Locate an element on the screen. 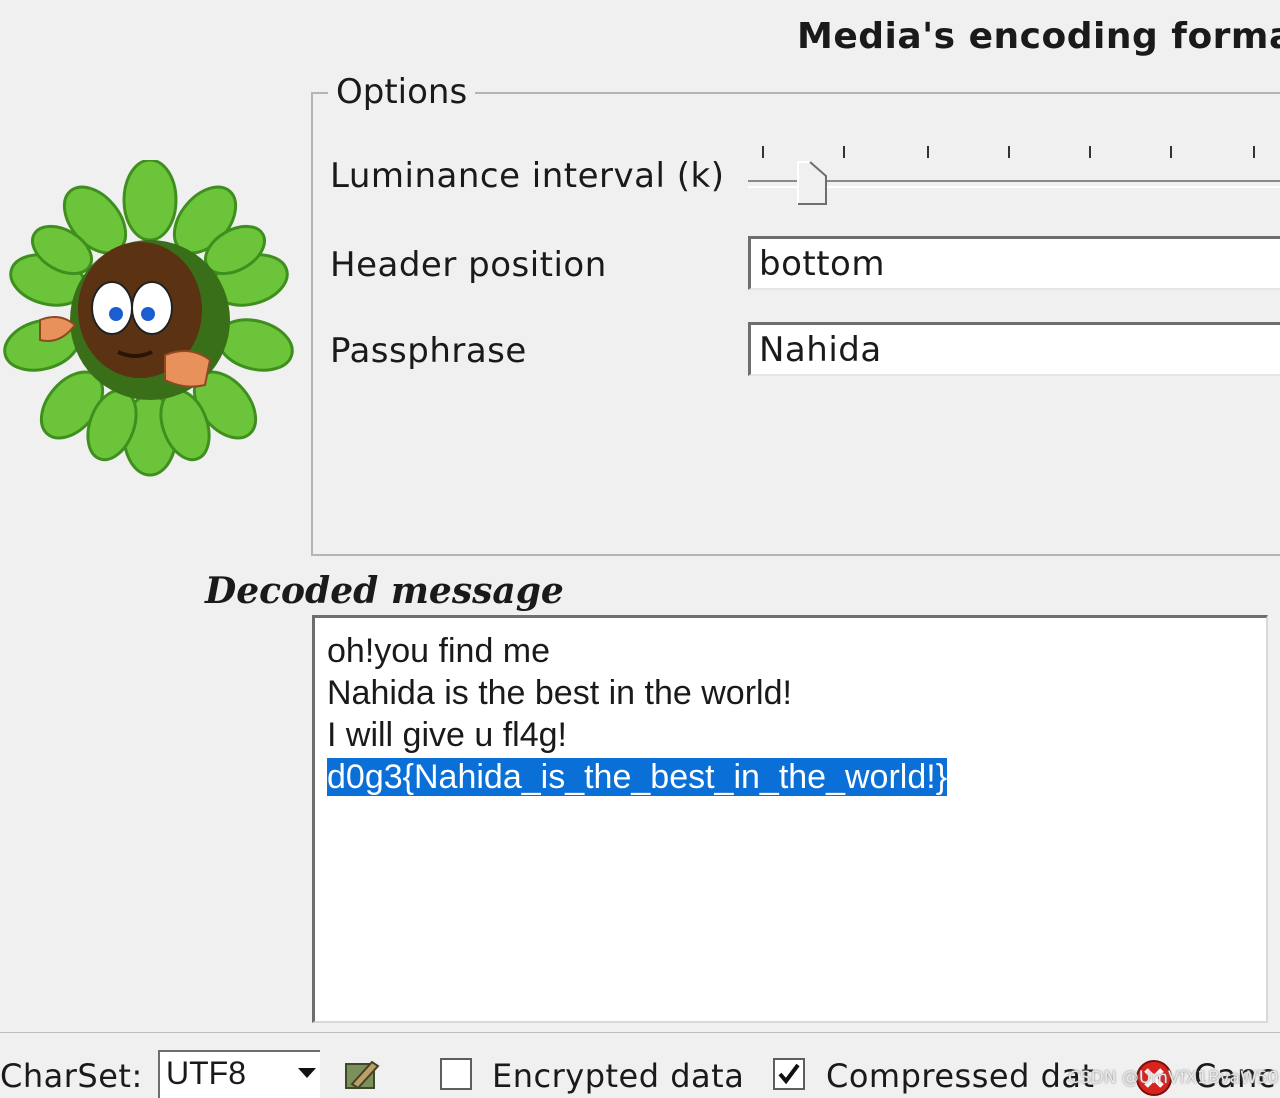  charset-select: UTF8 is located at coordinates (239, 1074).